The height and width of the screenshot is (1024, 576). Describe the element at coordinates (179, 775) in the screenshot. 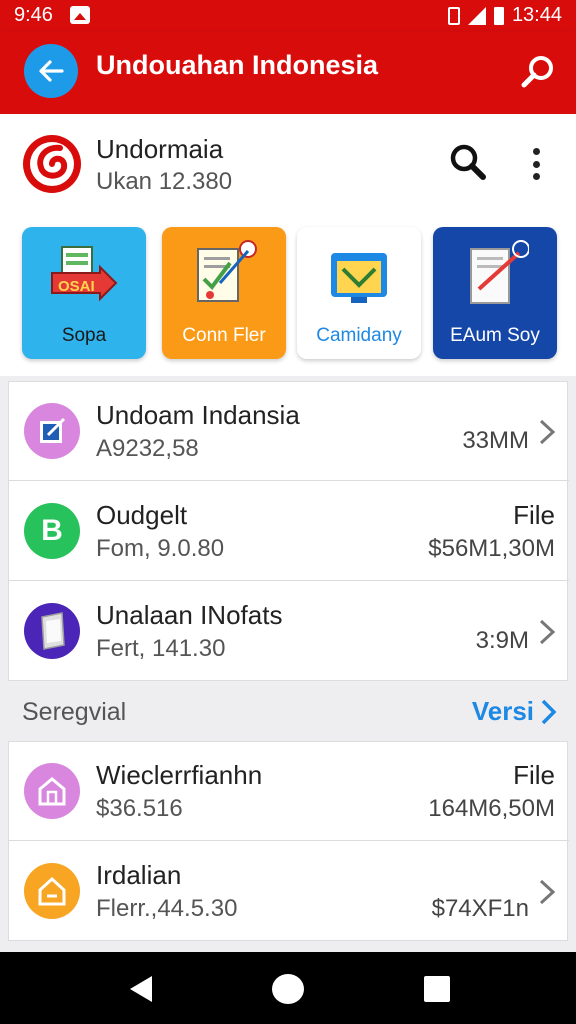

I see `item-title: Wieclerrfianhn` at that location.